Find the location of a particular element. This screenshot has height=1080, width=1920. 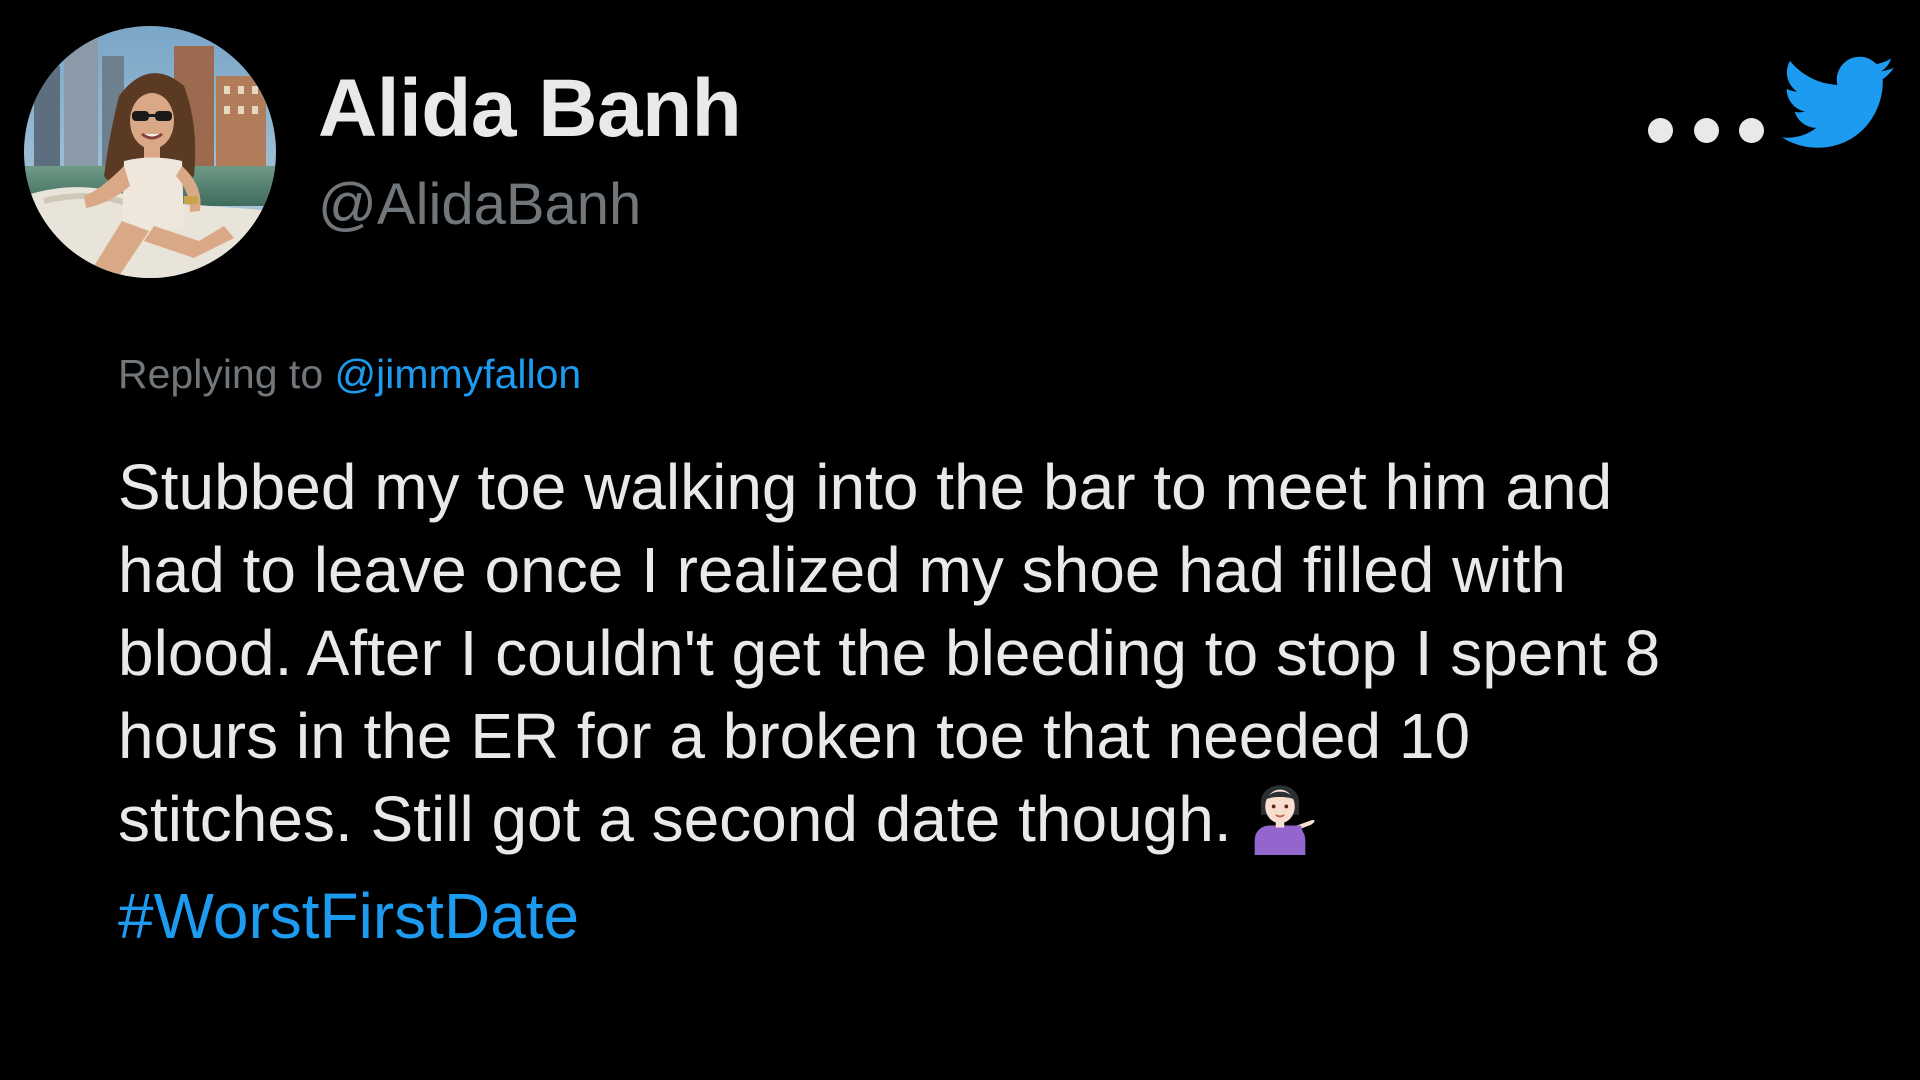

profile-photo-icon is located at coordinates (150, 152).